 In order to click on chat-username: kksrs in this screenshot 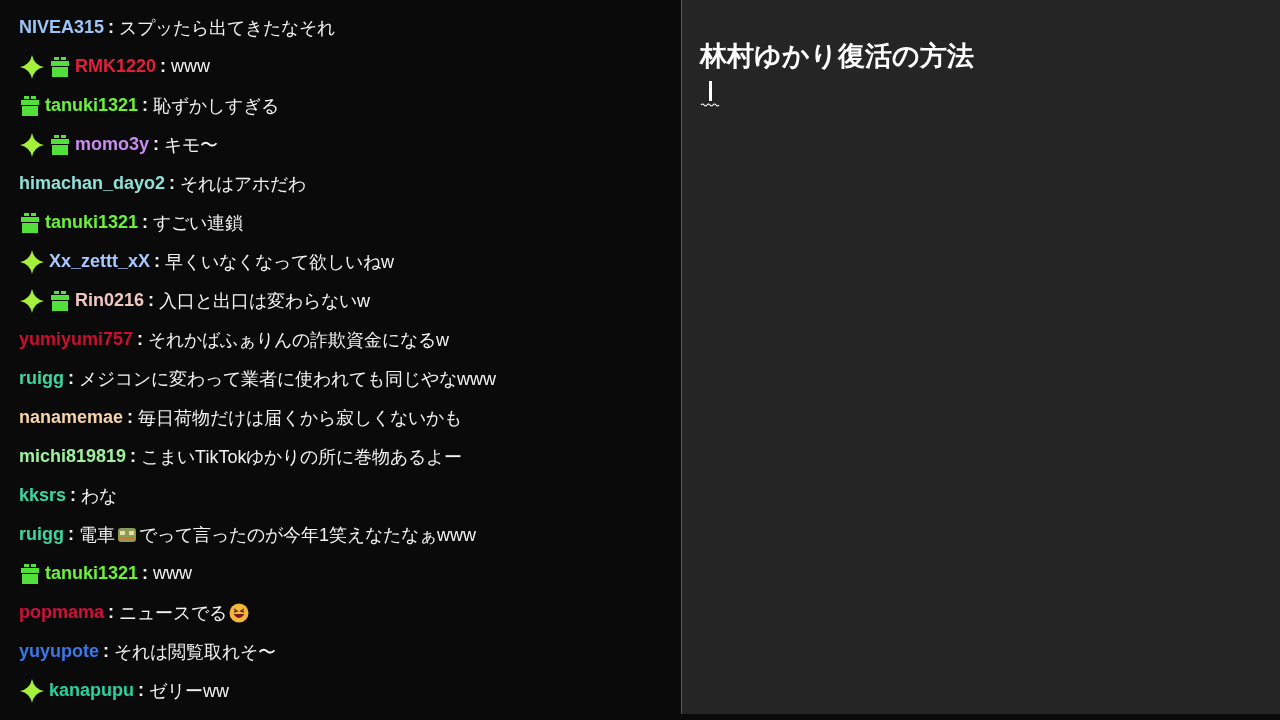, I will do `click(43, 495)`.